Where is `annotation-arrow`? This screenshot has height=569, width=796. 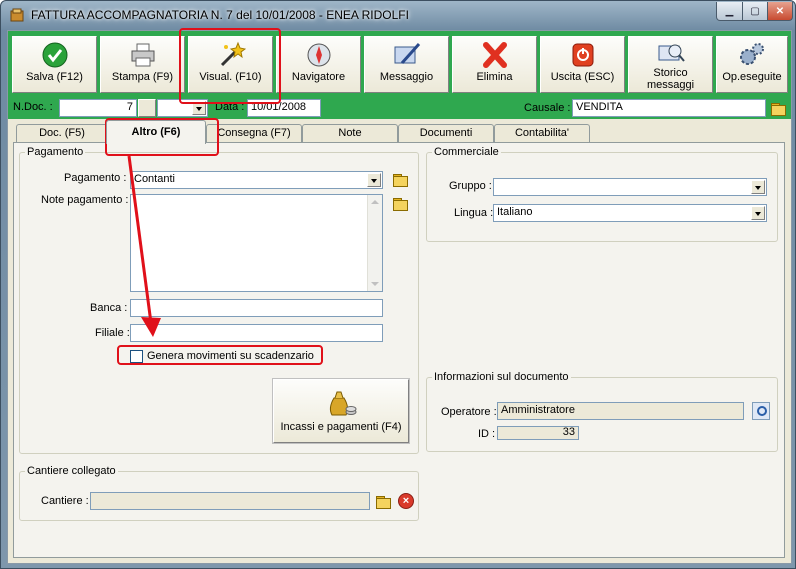
annotation-arrow is located at coordinates (144, 246).